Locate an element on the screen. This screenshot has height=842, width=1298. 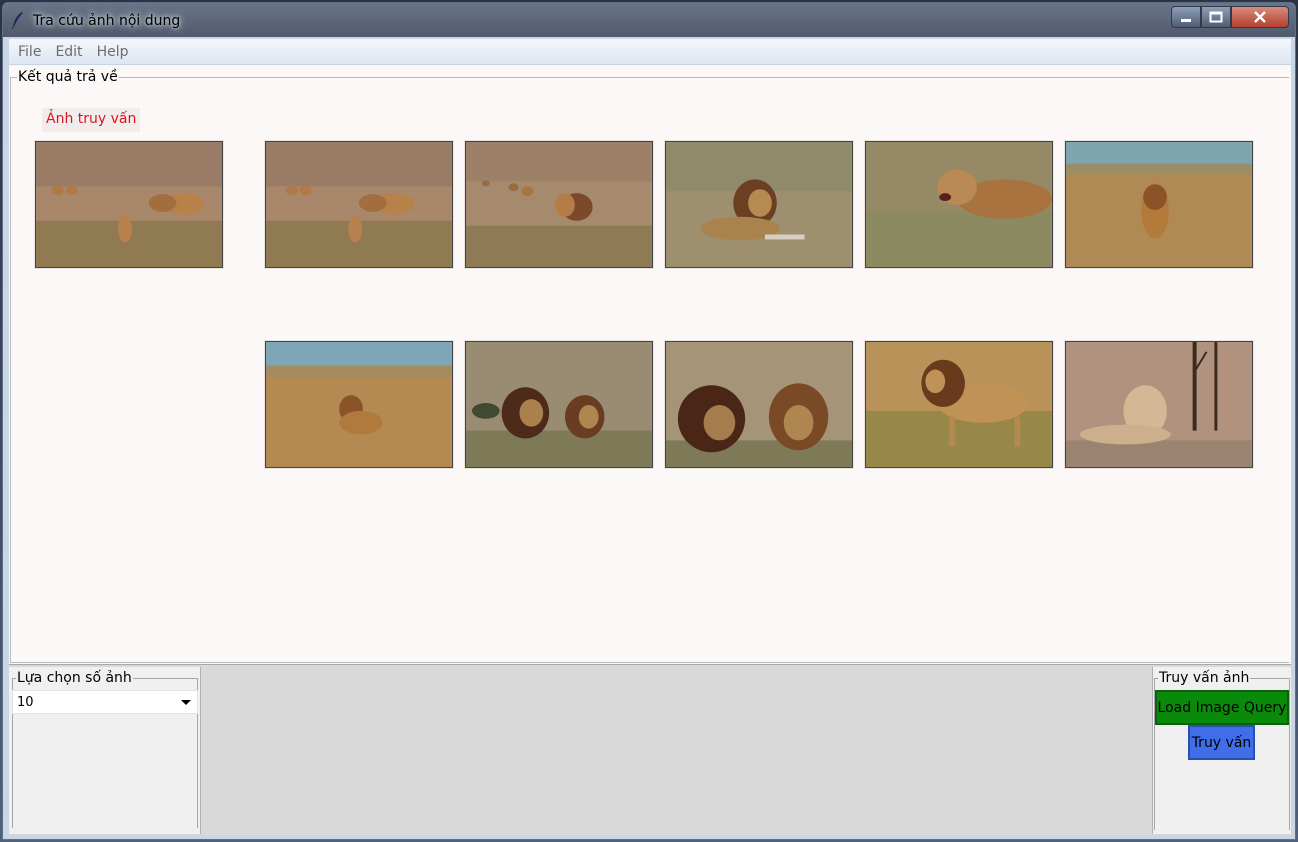
lion-group-walking-photo is located at coordinates (559, 204).